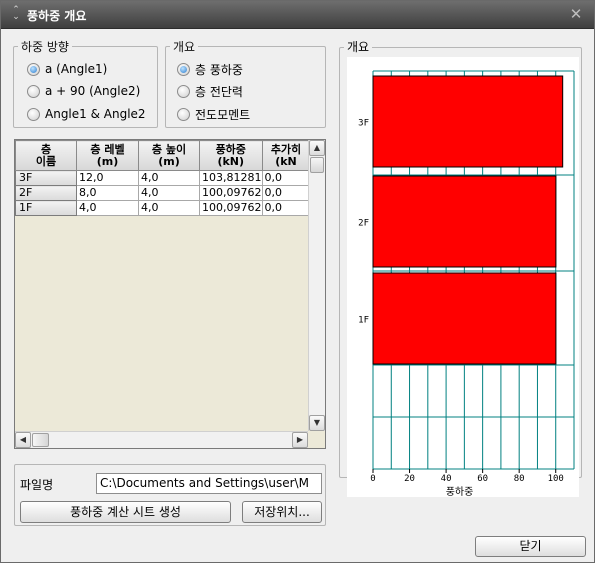  I want to click on radio-angle-both: Angle1 & Angle2, so click(86, 114).